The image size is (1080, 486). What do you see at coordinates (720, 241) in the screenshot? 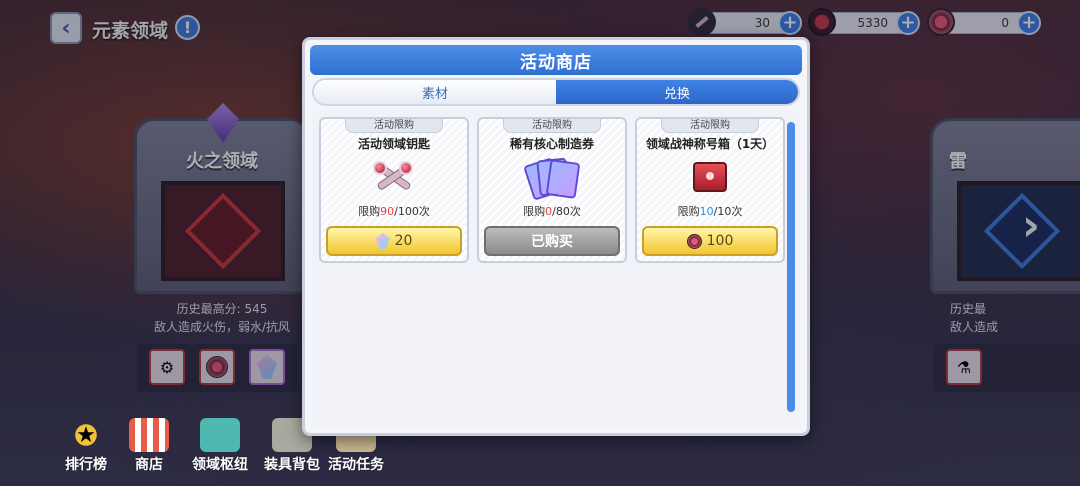
I see `price: 100` at bounding box center [720, 241].